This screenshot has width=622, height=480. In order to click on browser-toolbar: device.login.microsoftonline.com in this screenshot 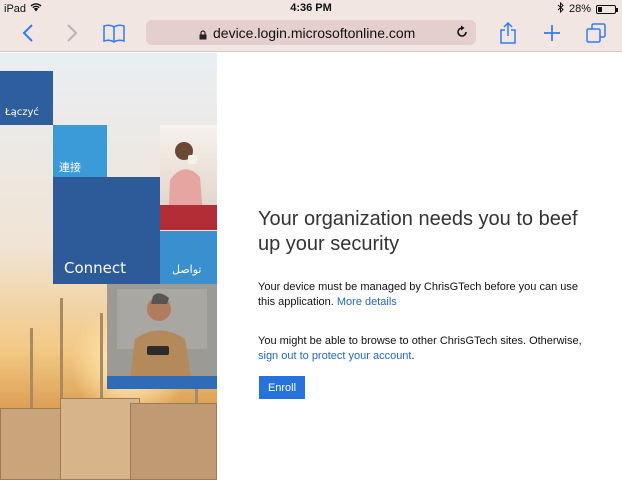, I will do `click(311, 34)`.